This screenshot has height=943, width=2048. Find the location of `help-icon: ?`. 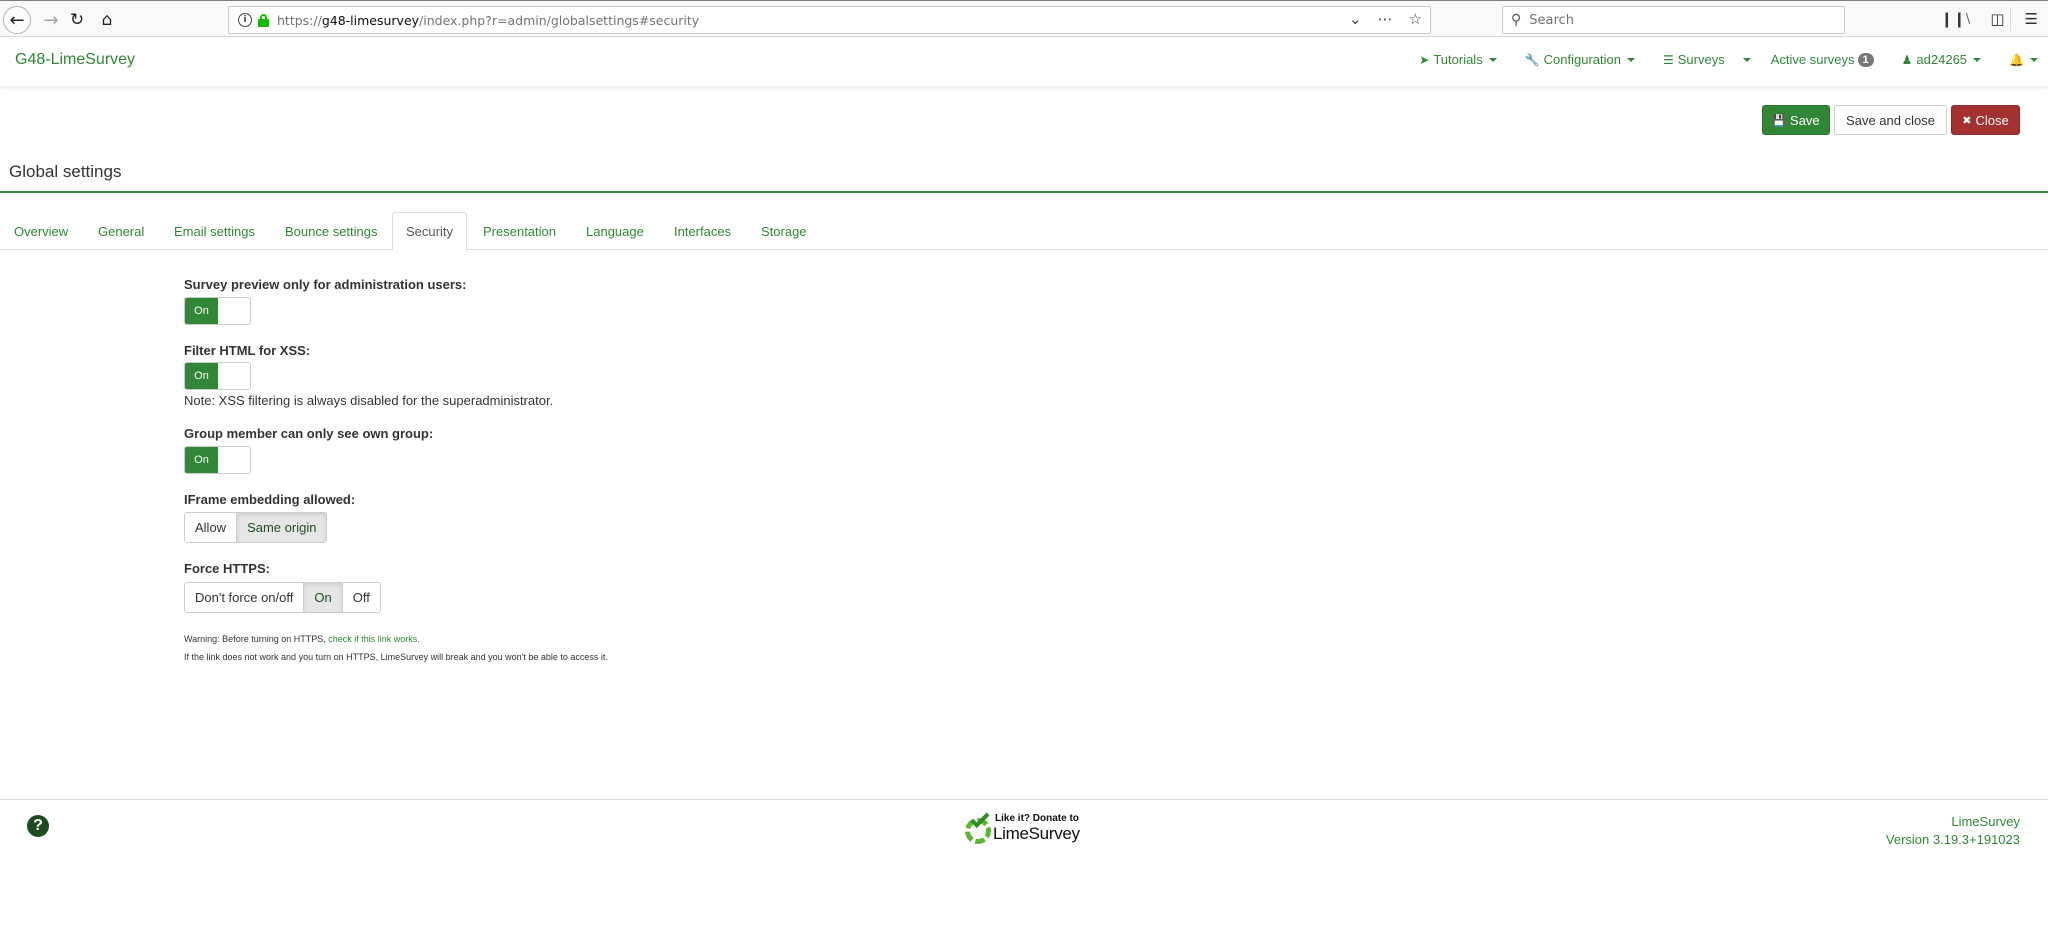

help-icon: ? is located at coordinates (38, 826).